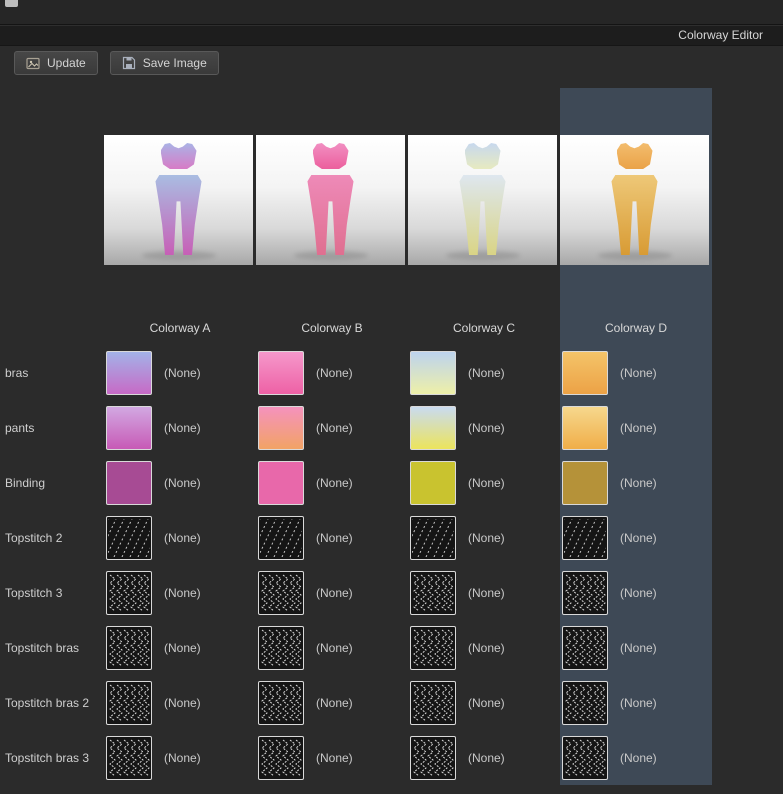  What do you see at coordinates (484, 305) in the screenshot?
I see `colorway-c-header: Colorway C` at bounding box center [484, 305].